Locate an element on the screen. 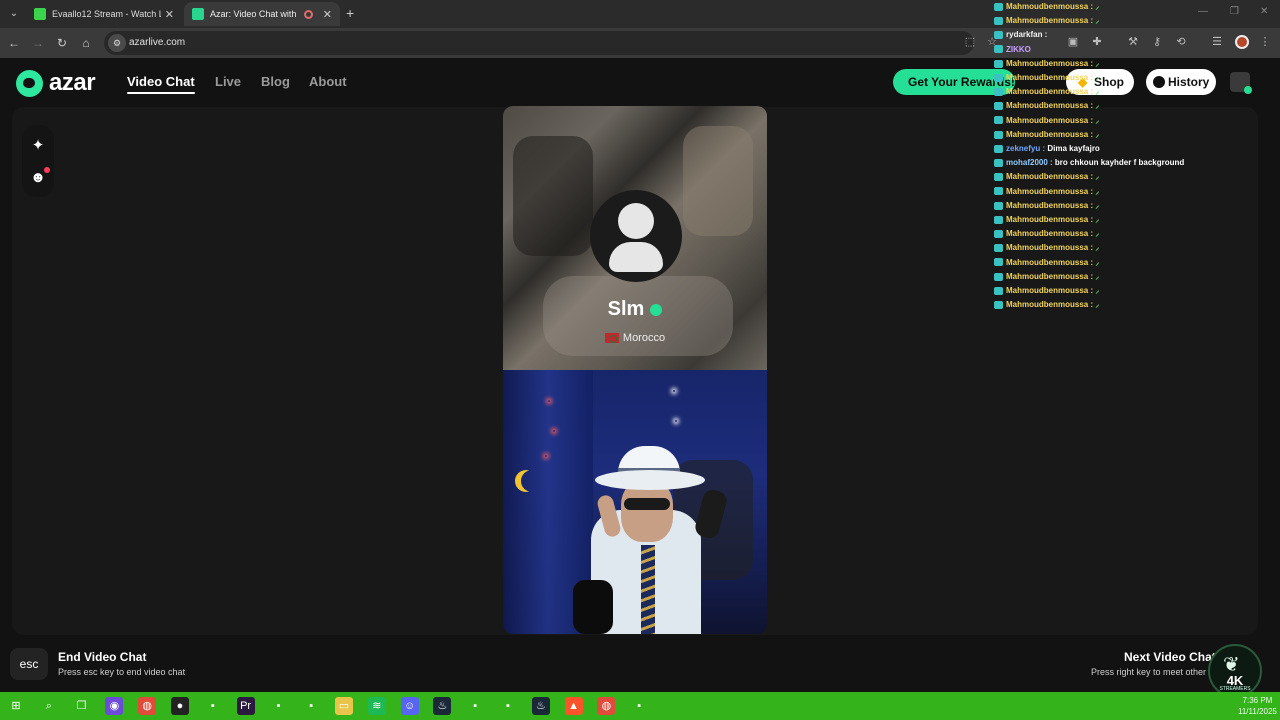 The width and height of the screenshot is (1280, 720). chat-message: rydarkfan : is located at coordinates (1020, 35).